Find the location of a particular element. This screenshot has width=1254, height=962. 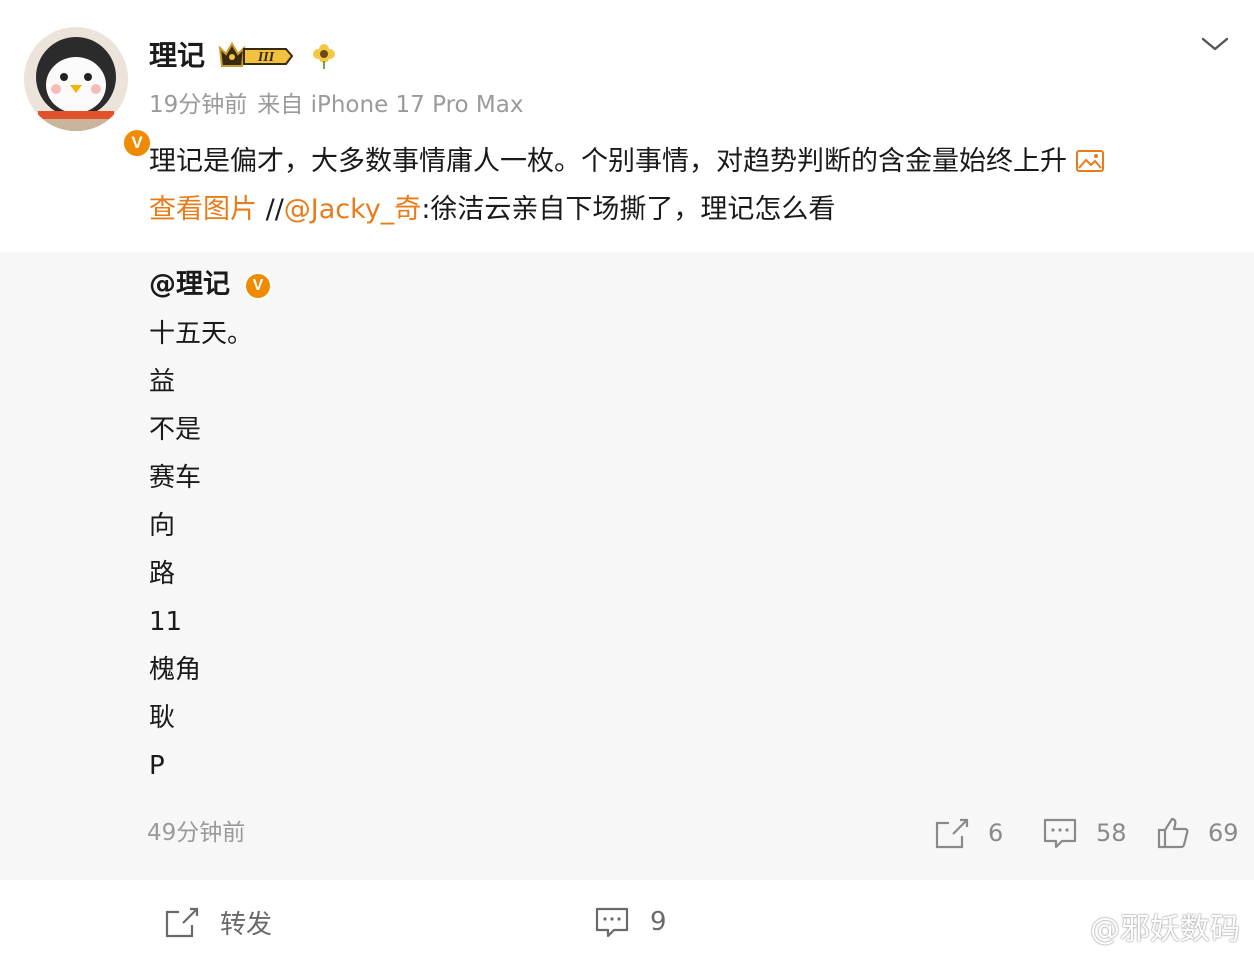

repost-share-button: 6 is located at coordinates (968, 833).